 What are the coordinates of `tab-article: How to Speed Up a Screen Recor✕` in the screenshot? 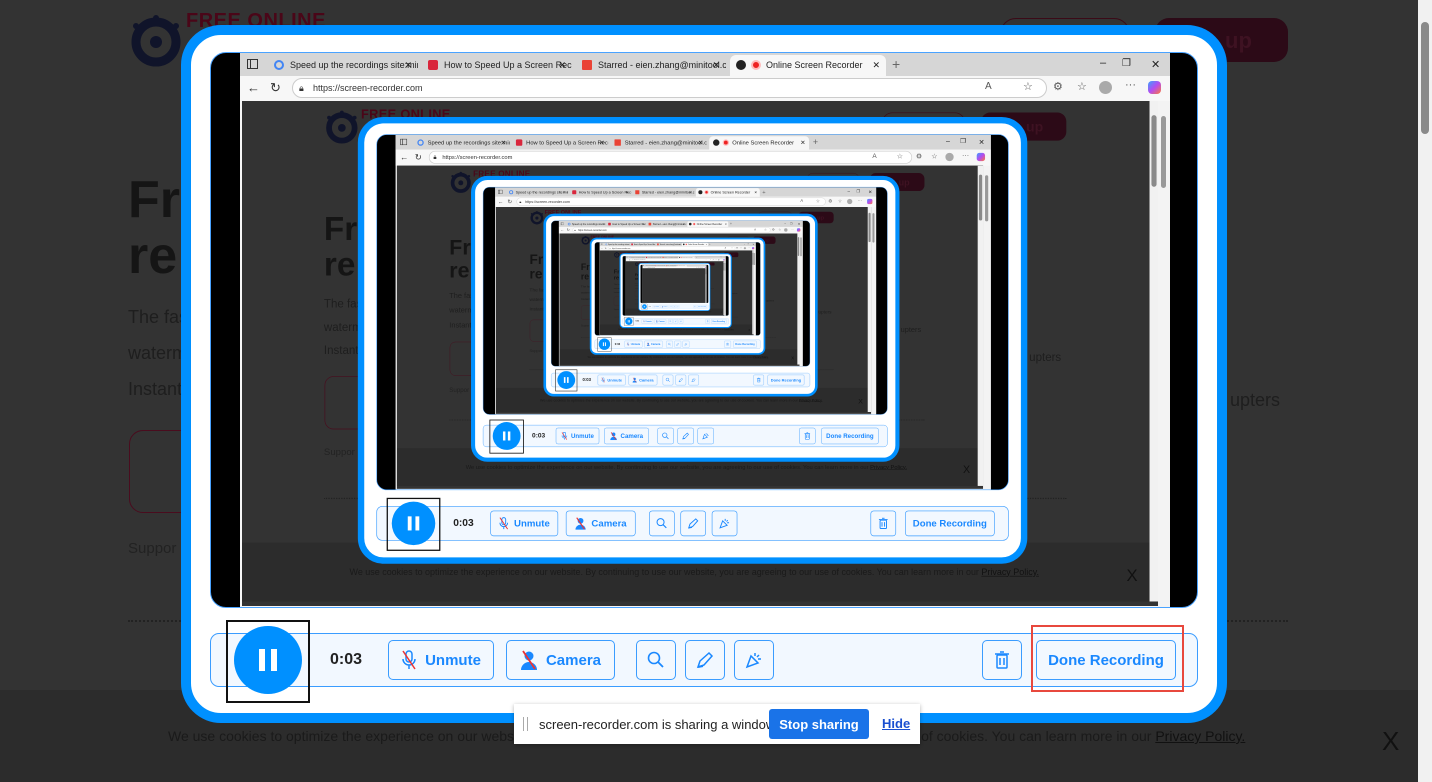 It's located at (560, 142).